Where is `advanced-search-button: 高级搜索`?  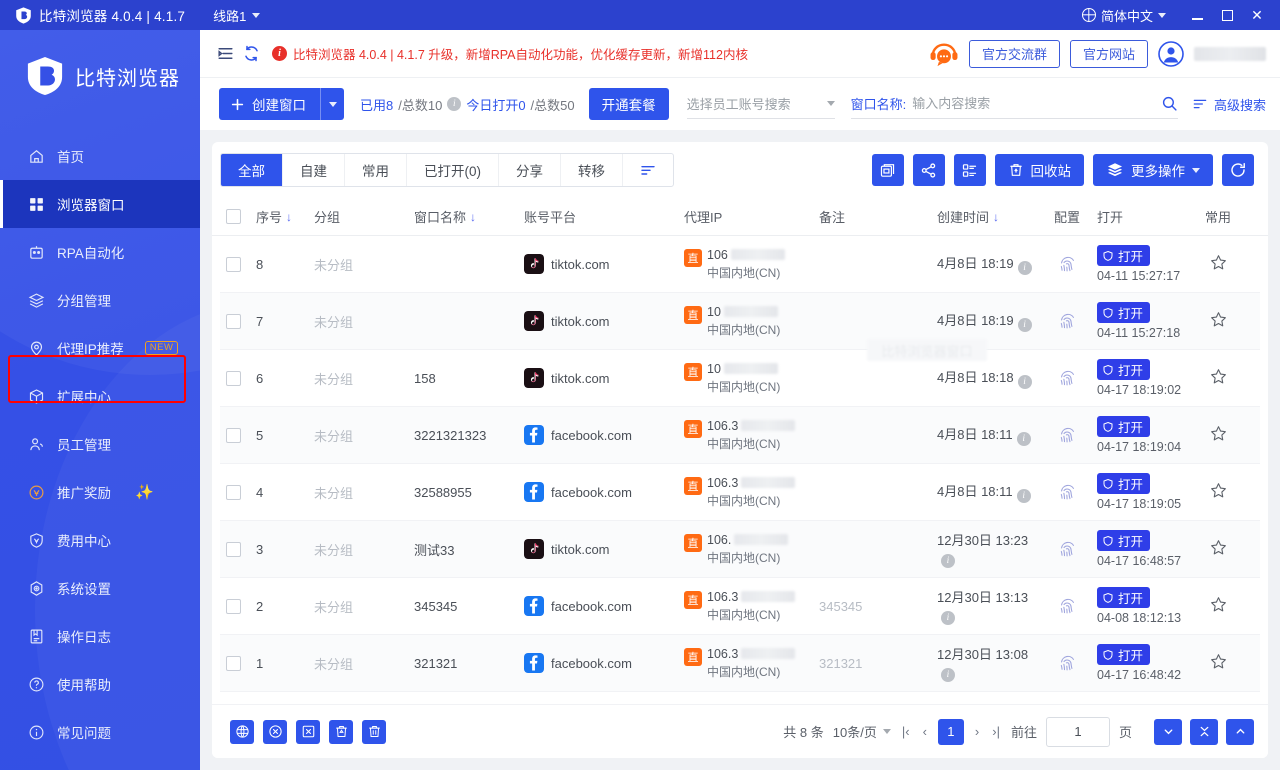 advanced-search-button: 高级搜索 is located at coordinates (1229, 104).